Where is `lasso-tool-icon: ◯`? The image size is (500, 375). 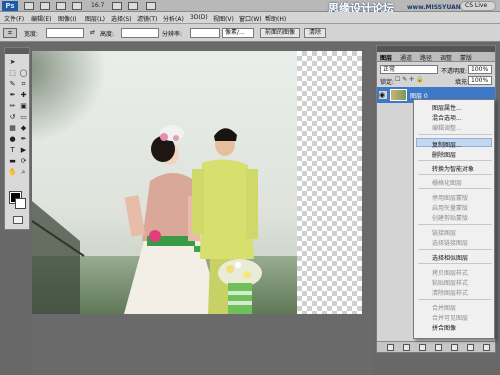
lasso-tool-icon: ◯ is located at coordinates (23, 73).